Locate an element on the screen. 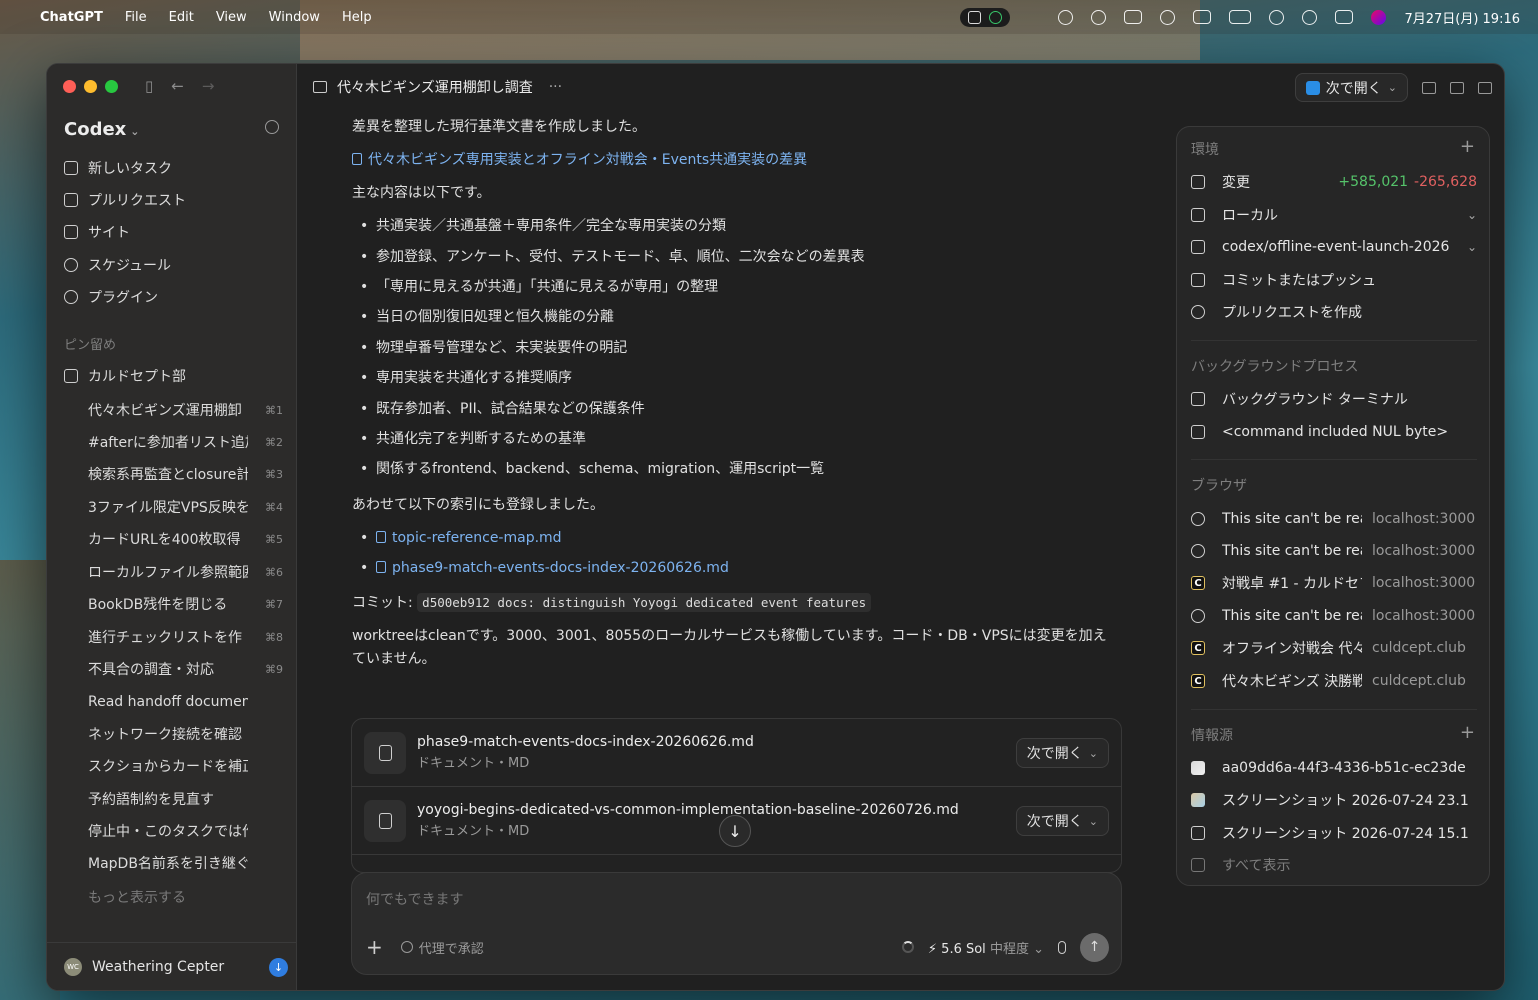 This screenshot has height=1000, width=1538. menu-file: File is located at coordinates (136, 17).